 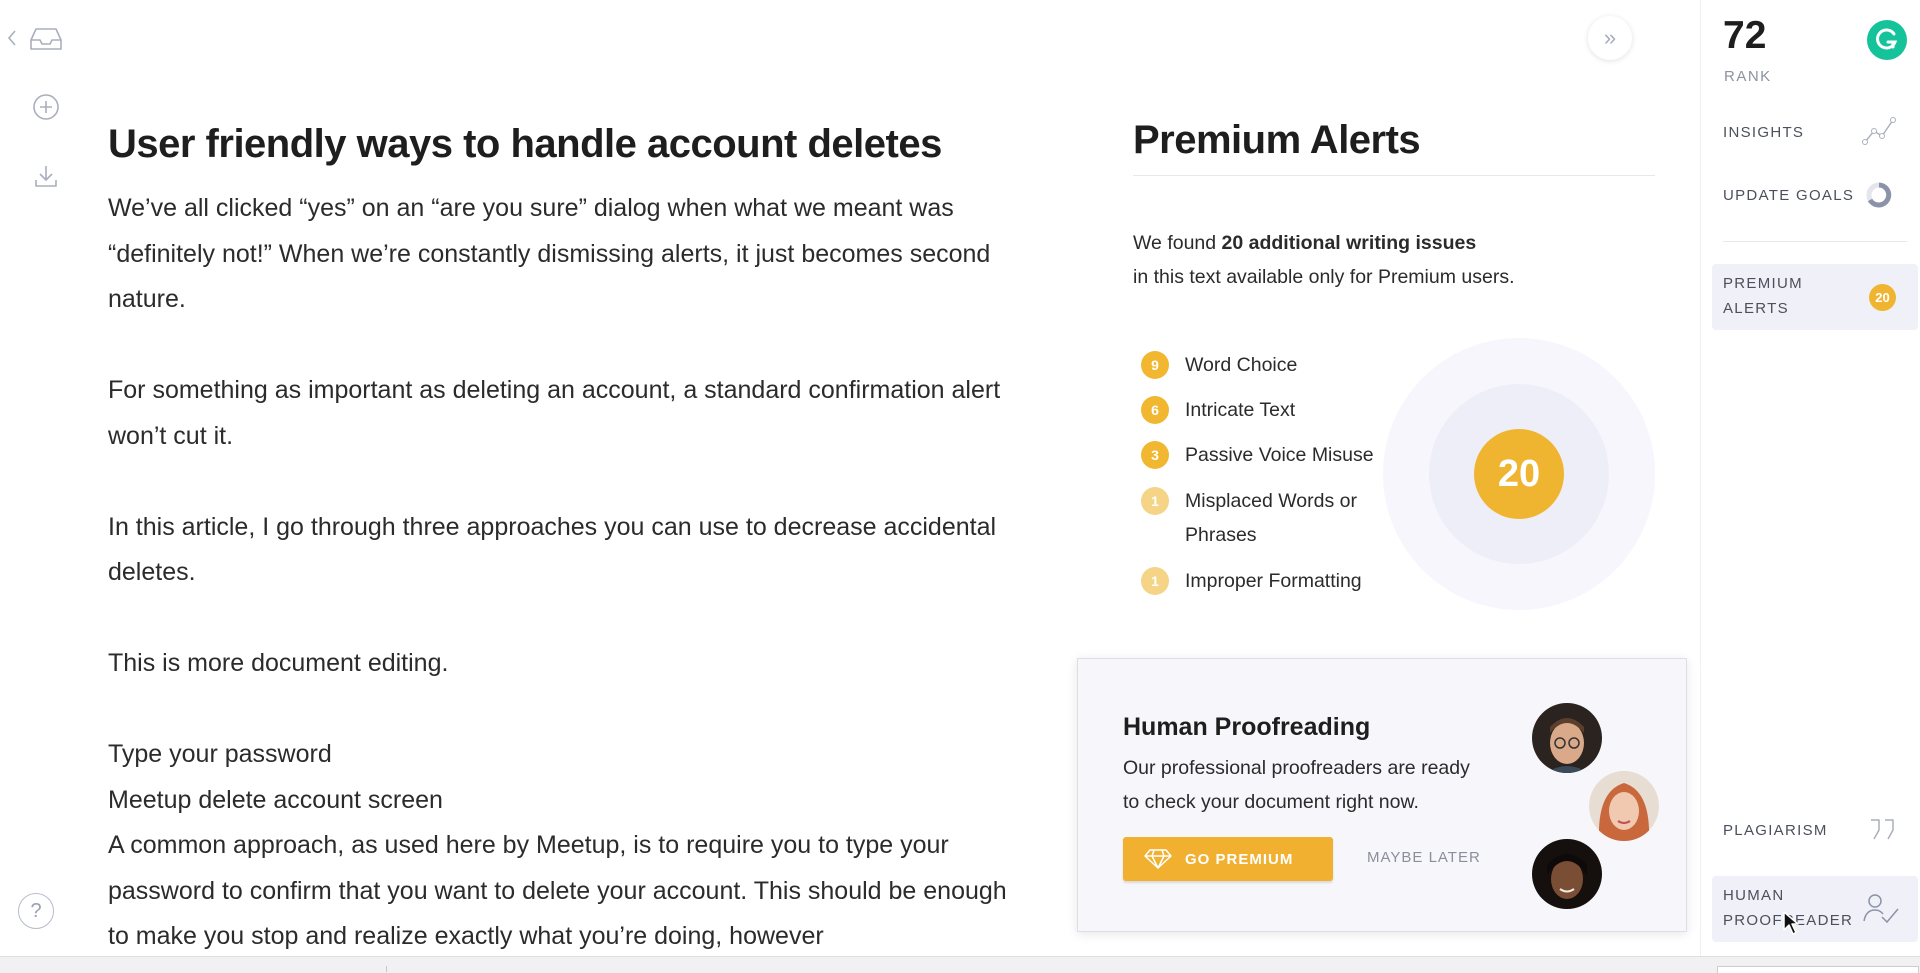 I want to click on issue-item-improper-formatting: 1 Improper Formatting, so click(x=1251, y=581).